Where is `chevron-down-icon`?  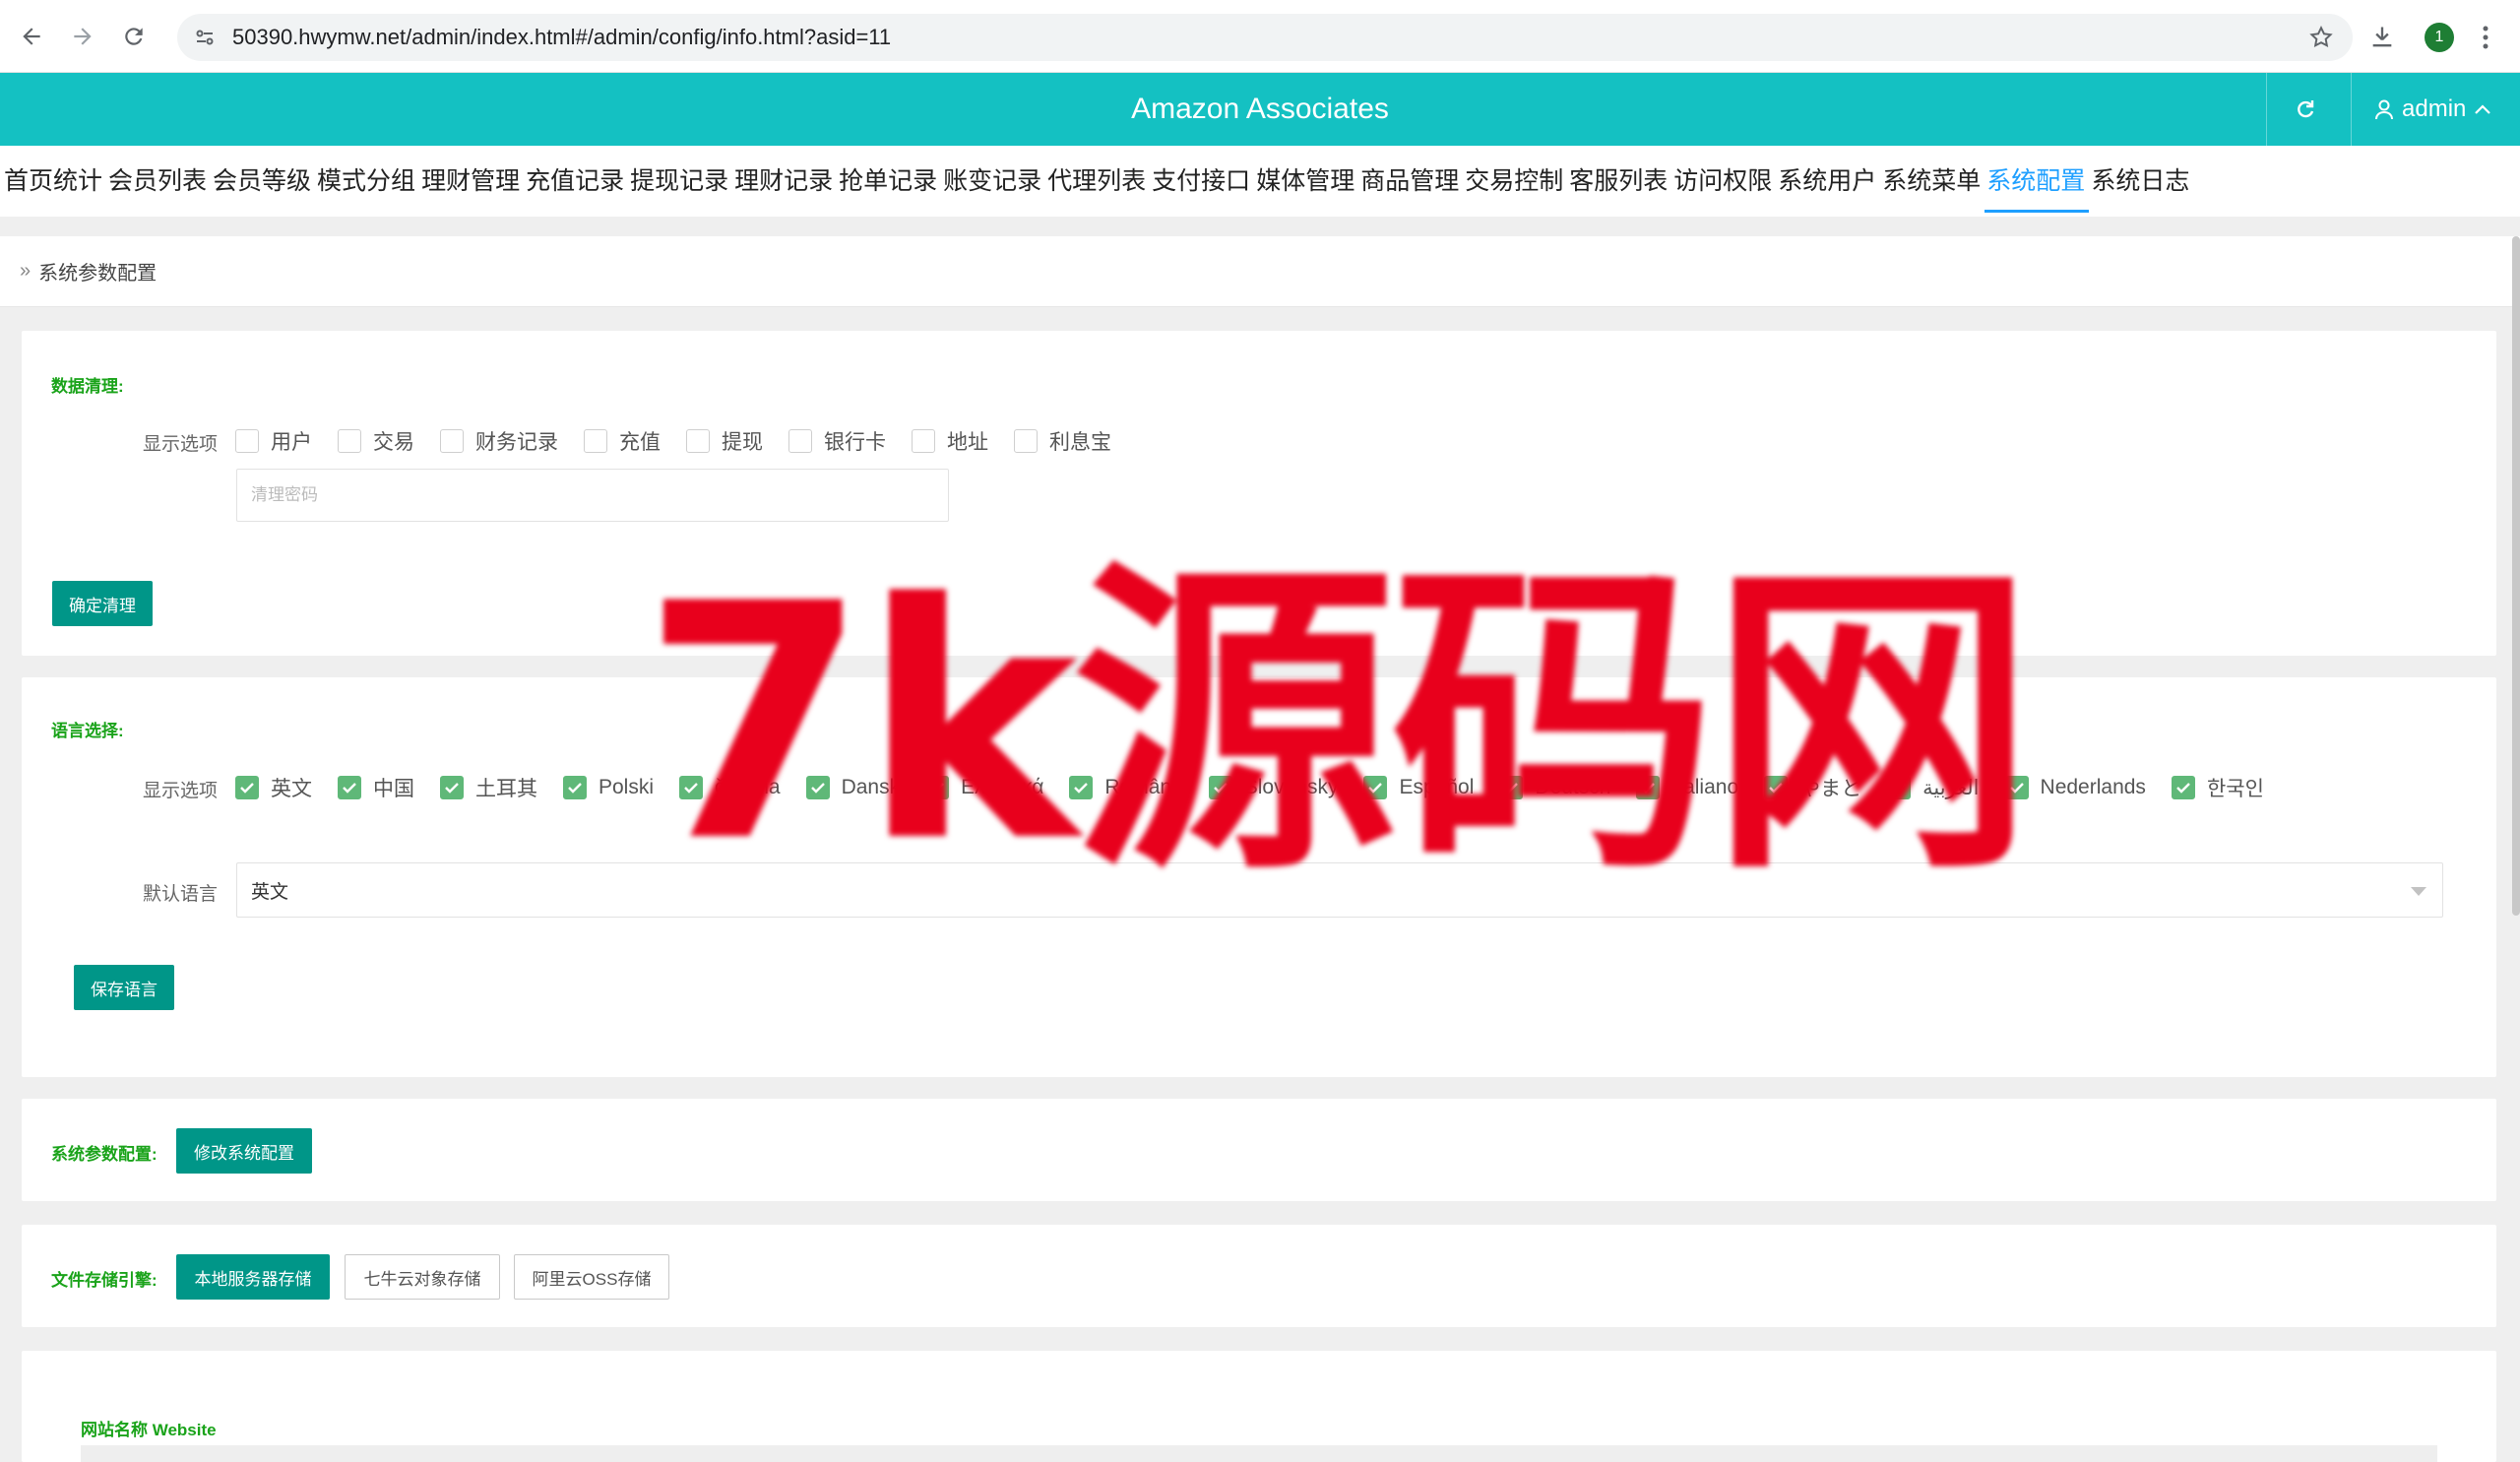 chevron-down-icon is located at coordinates (2418, 891).